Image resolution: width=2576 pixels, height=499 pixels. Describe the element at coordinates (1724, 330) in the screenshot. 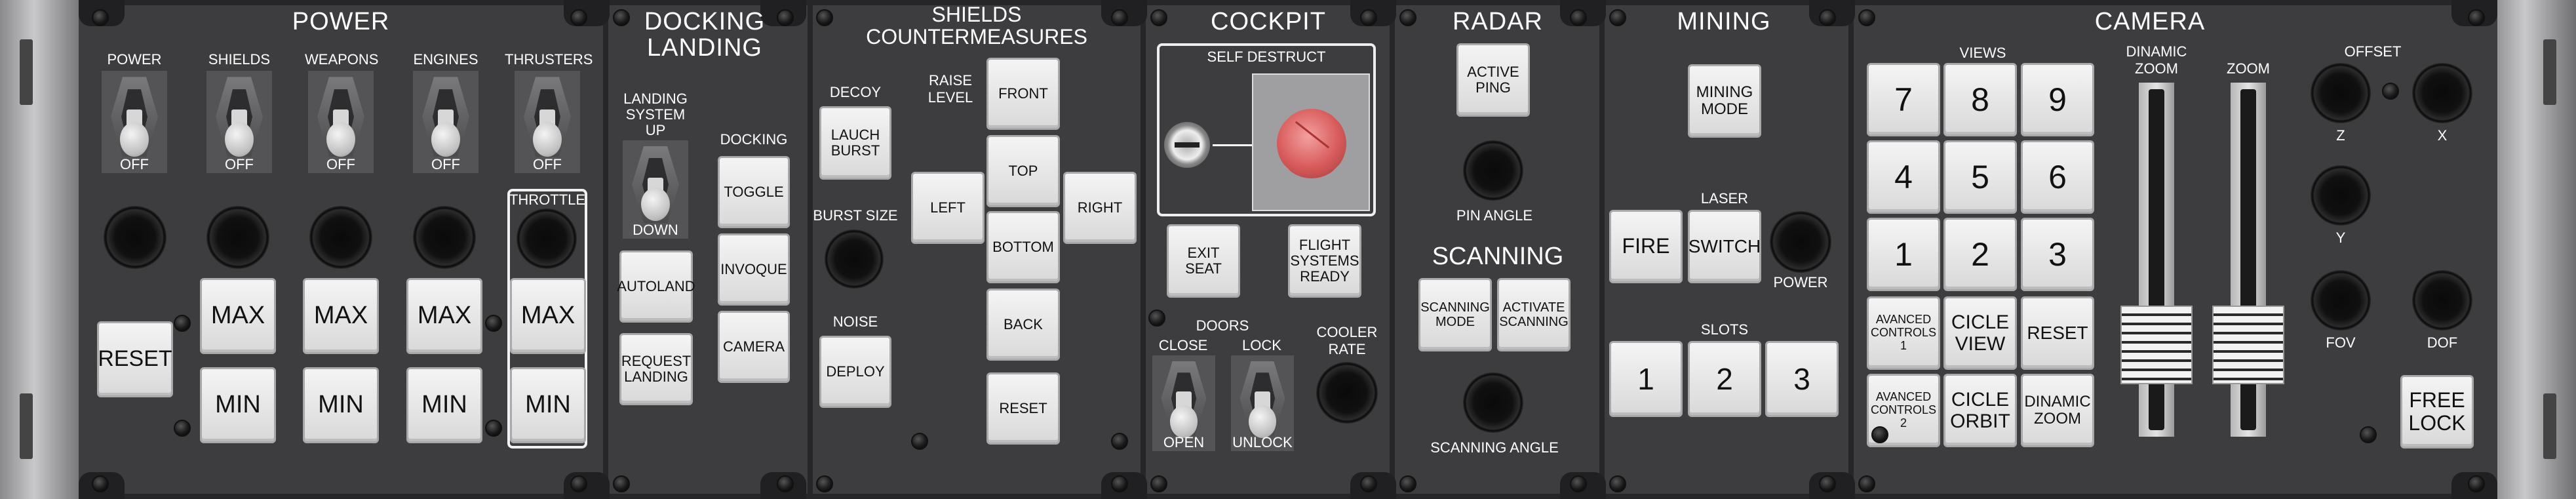

I see `slots-label: SLOTS` at that location.